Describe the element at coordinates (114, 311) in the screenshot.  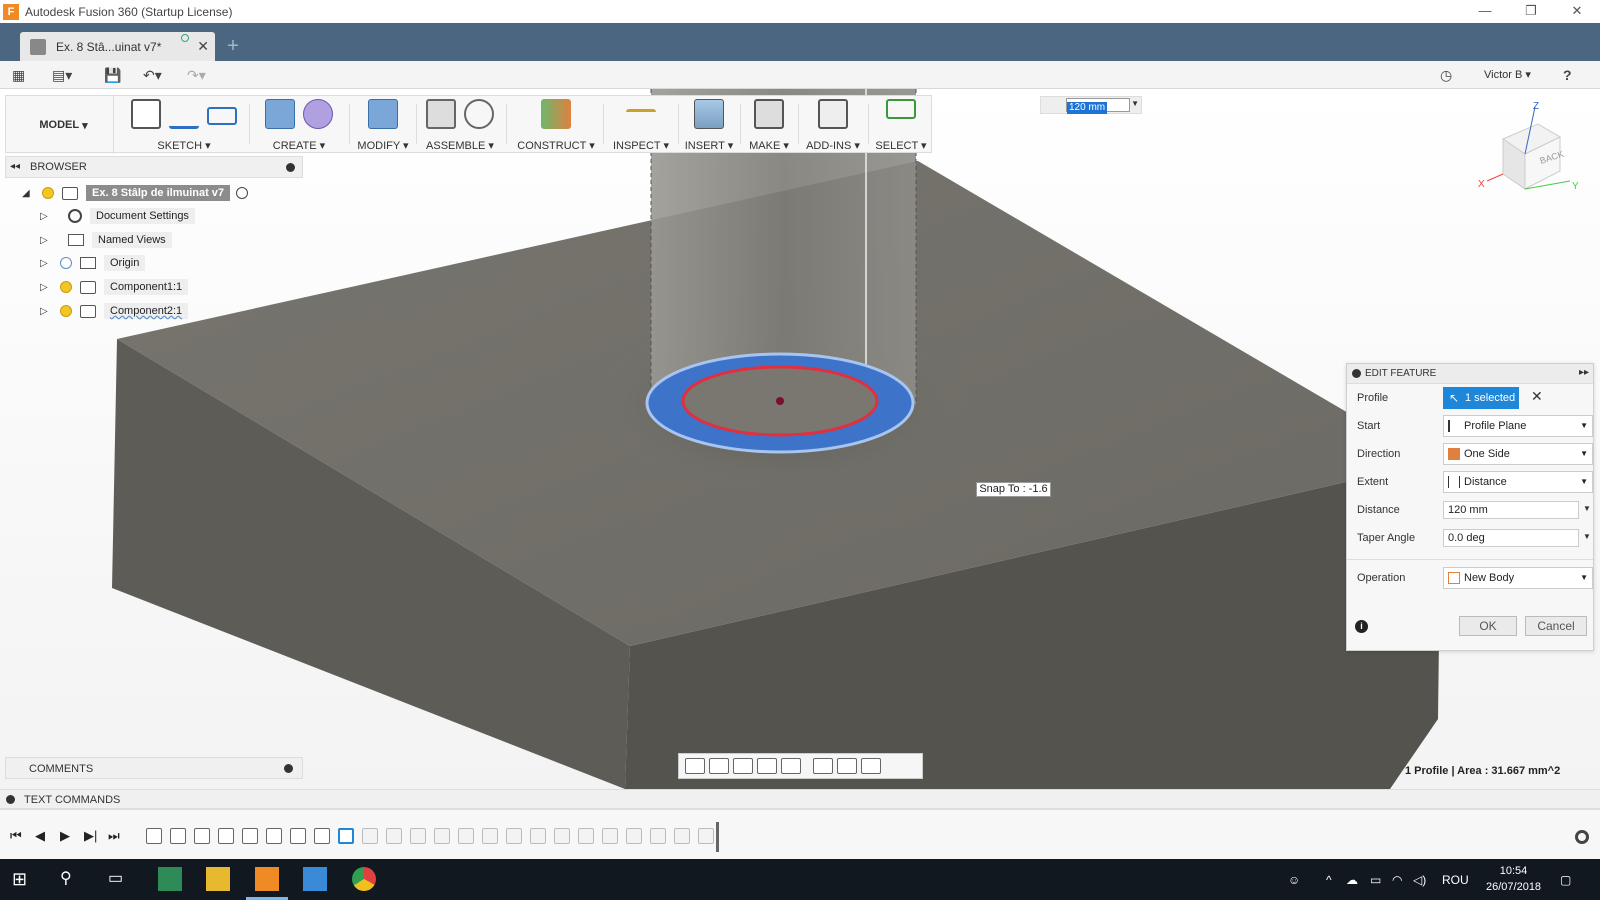
I see `browser-item-component2: ▷ Component2:1` at that location.